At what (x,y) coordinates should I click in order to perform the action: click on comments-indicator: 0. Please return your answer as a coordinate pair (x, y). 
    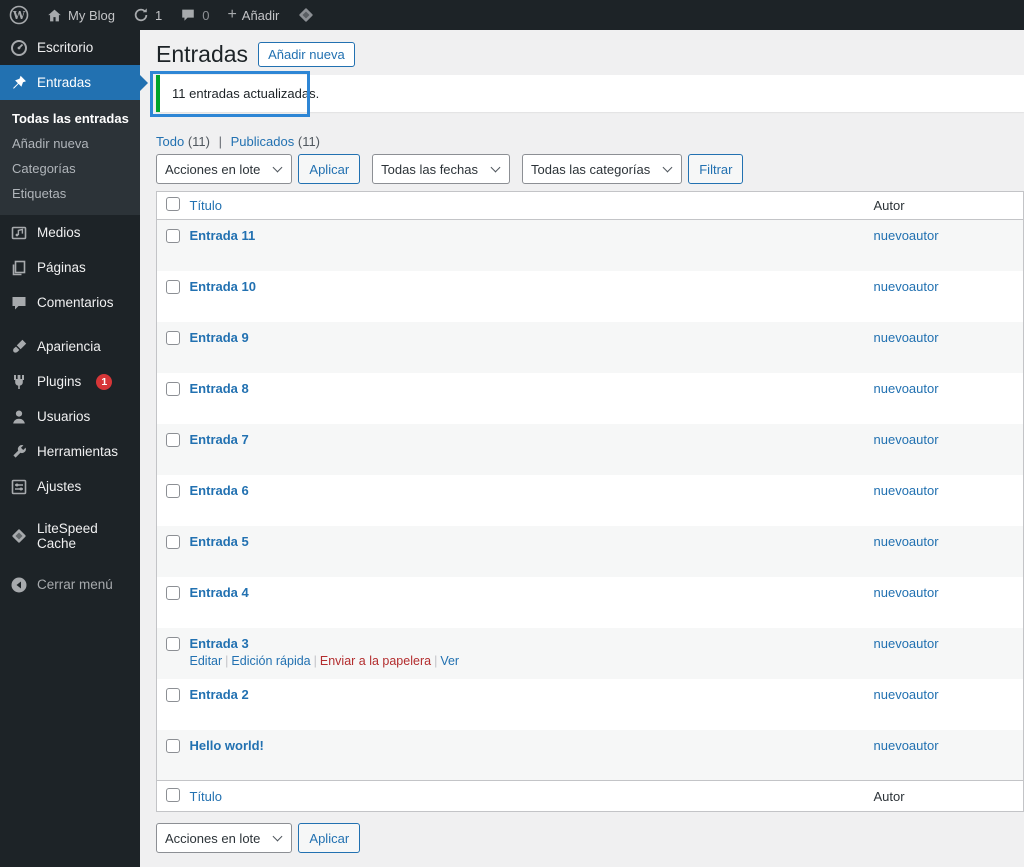
    Looking at the image, I should click on (194, 15).